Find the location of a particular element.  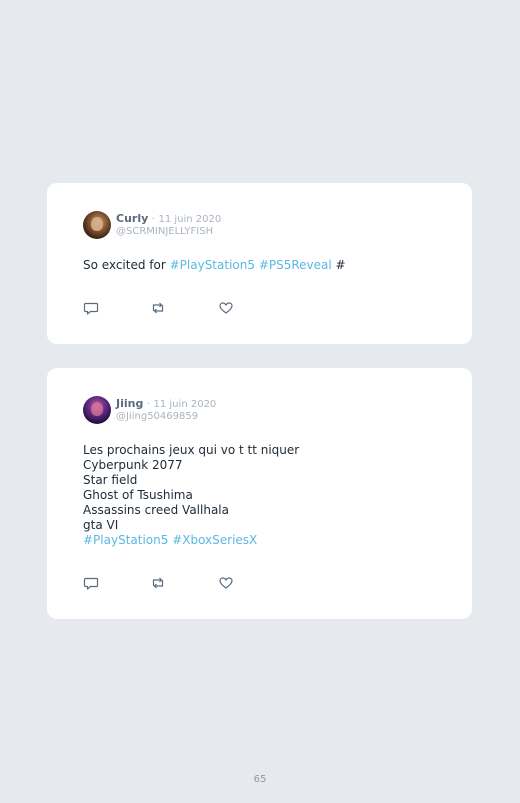

author-name: Jiing is located at coordinates (129, 403).